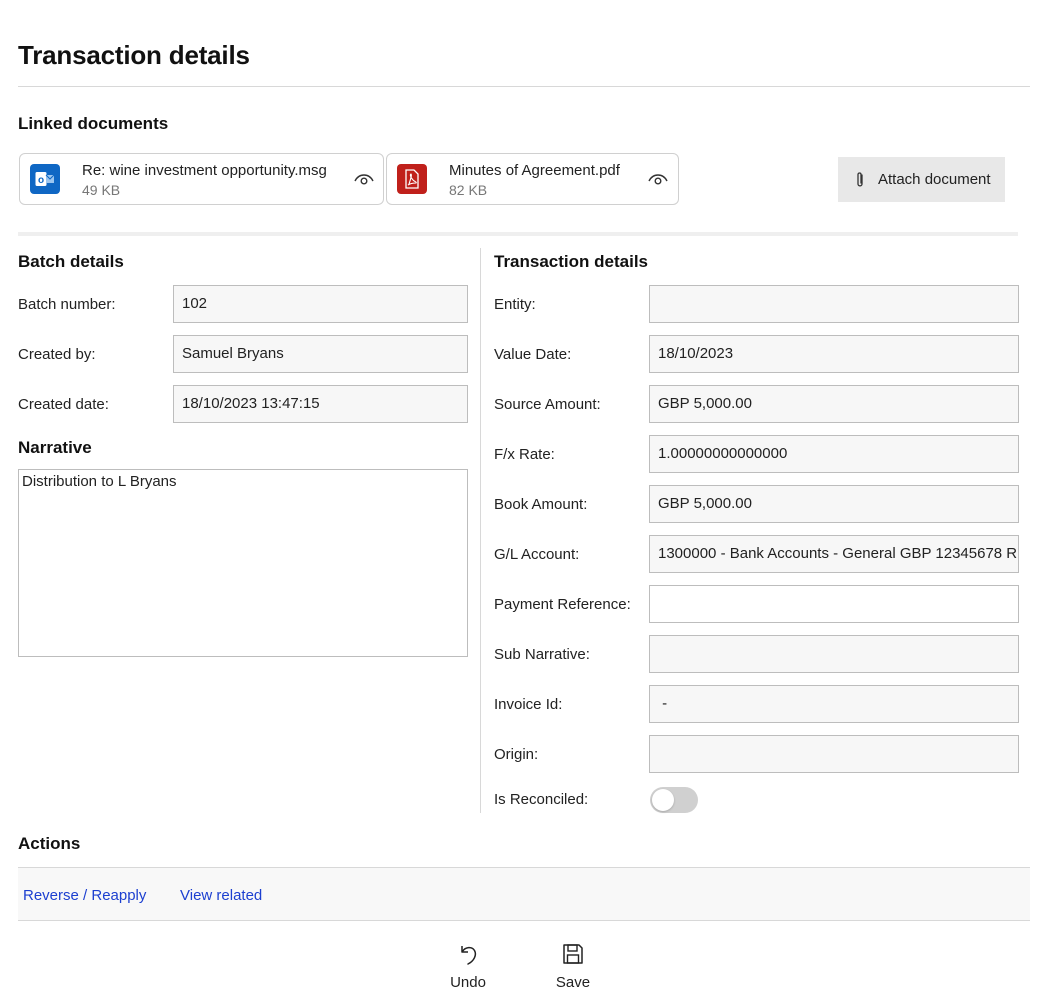  What do you see at coordinates (204, 170) in the screenshot?
I see `document-name: Re: wine investment opportunity.msg` at bounding box center [204, 170].